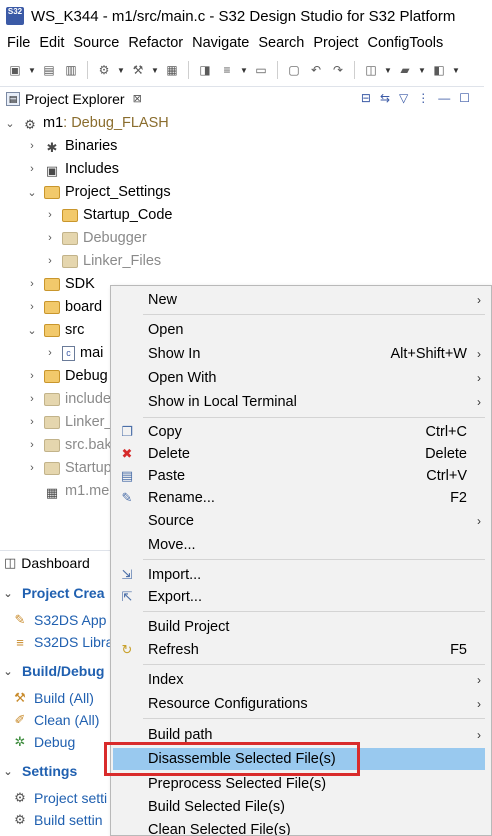 The height and width of the screenshot is (836, 492). Describe the element at coordinates (301, 354) in the screenshot. I see `menu-item-show-in: Show In Alt+Shift+W ›` at that location.